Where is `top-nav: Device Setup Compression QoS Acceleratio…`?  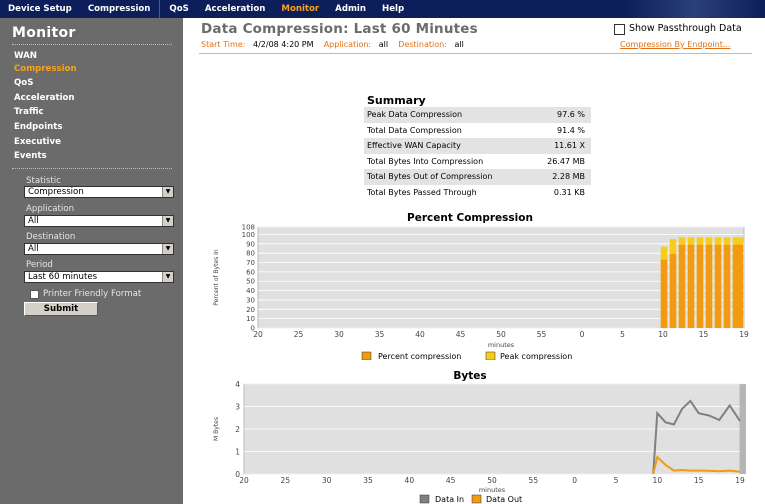
top-nav: Device Setup Compression QoS Acceleratio… is located at coordinates (382, 9).